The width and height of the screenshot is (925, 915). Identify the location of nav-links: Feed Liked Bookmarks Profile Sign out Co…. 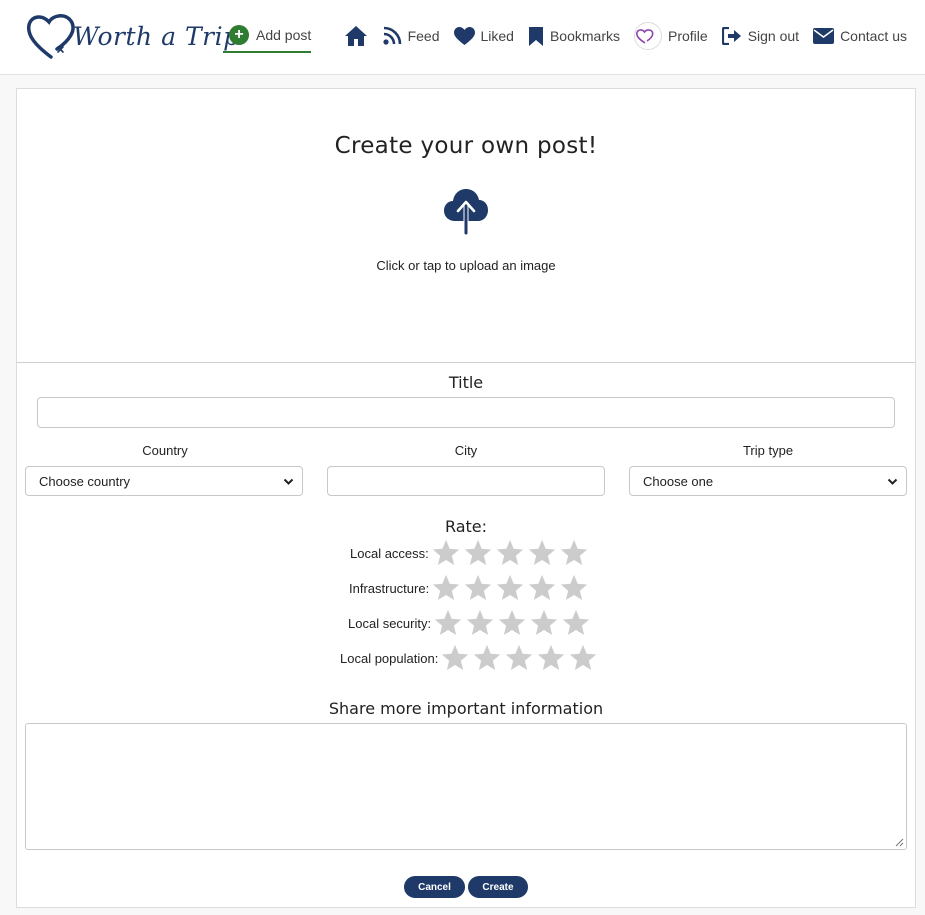
(618, 36).